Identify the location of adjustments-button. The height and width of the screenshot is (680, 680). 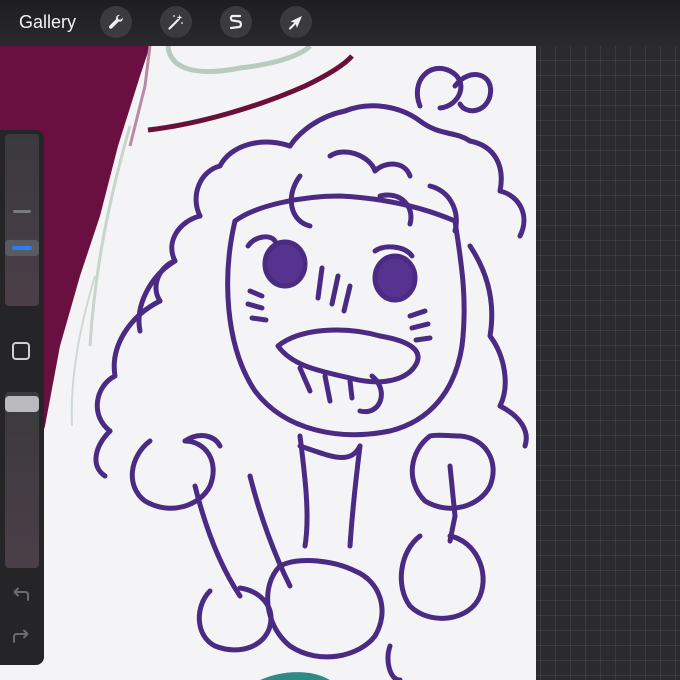
(176, 22).